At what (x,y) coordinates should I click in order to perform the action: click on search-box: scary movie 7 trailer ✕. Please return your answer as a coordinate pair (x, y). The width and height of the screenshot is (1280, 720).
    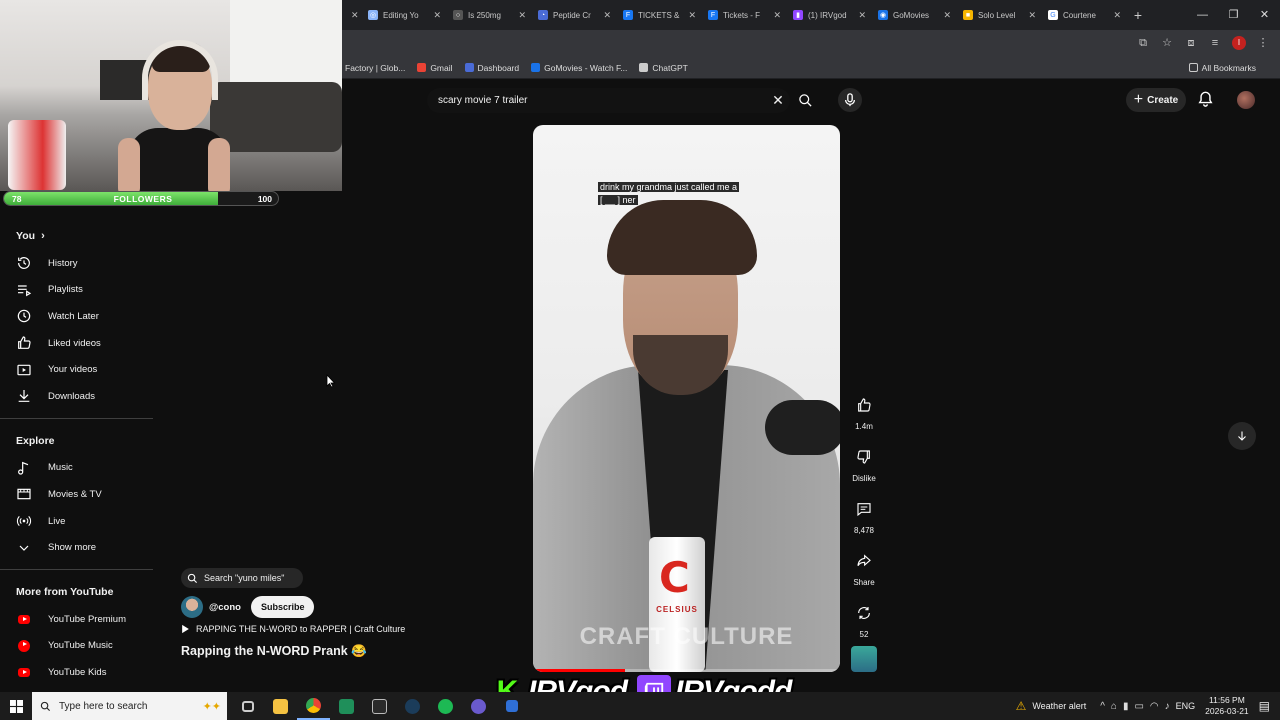
    Looking at the image, I should click on (619, 100).